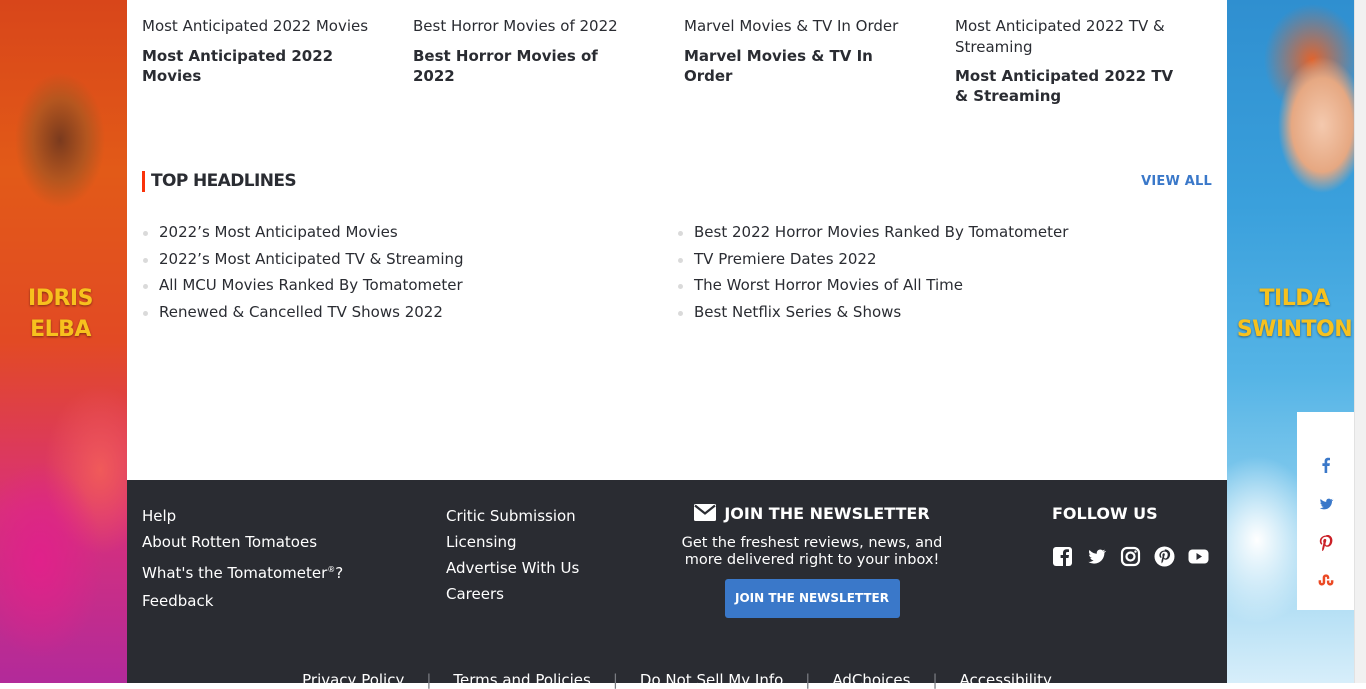 The height and width of the screenshot is (689, 1366). I want to click on headline-item: Best Netflix Series & Shows, so click(872, 312).